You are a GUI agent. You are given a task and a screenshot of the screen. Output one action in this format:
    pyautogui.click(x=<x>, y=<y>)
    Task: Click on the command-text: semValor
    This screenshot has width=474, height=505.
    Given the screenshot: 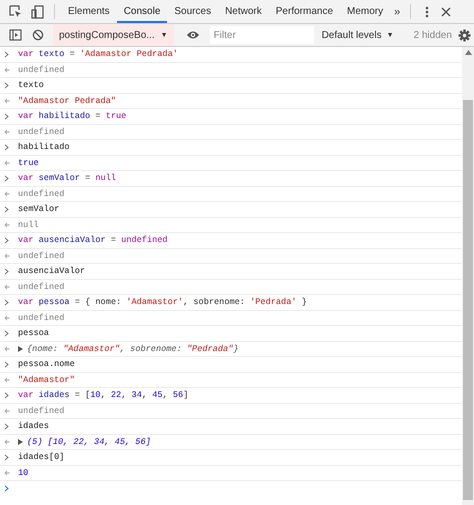 What is the action you would take?
    pyautogui.click(x=39, y=209)
    